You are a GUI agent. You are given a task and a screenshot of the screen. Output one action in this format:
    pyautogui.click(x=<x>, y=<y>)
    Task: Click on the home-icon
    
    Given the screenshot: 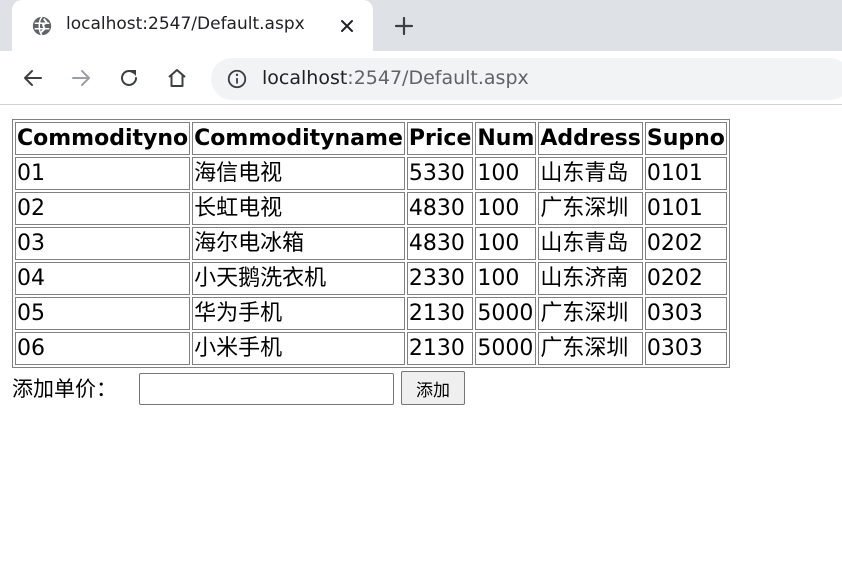 What is the action you would take?
    pyautogui.click(x=177, y=78)
    